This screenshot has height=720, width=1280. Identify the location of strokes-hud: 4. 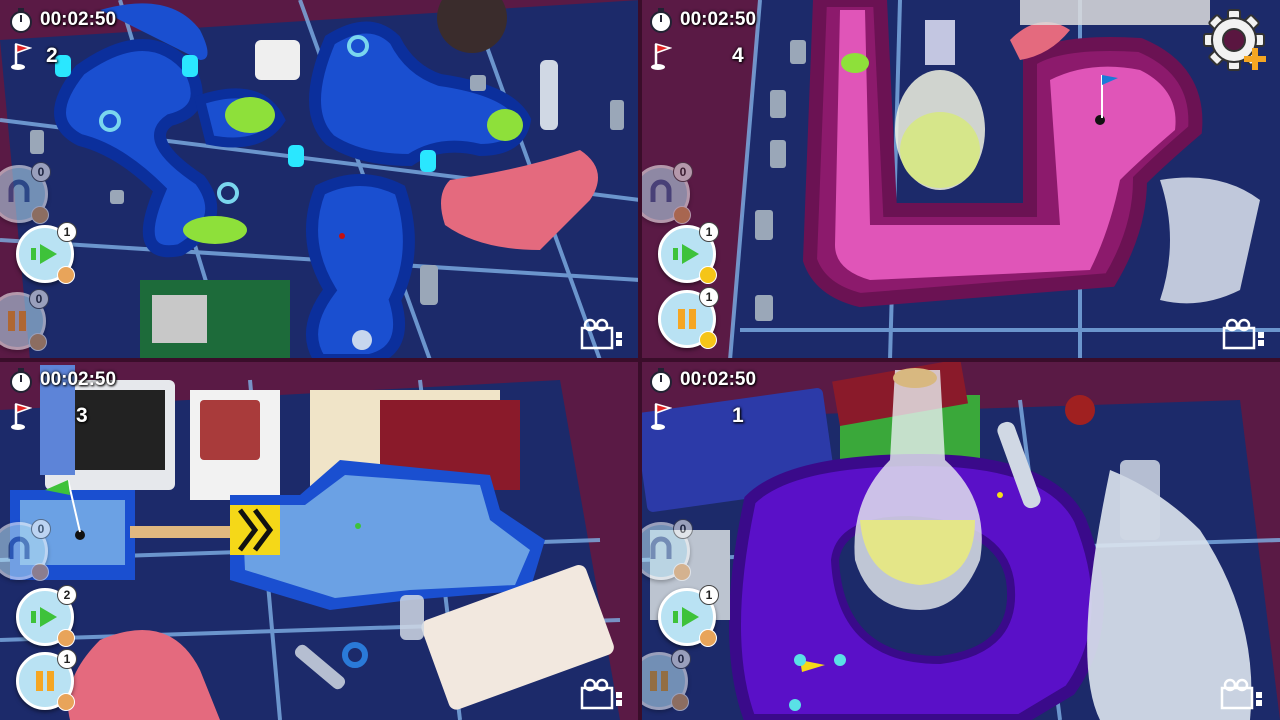
(711, 56).